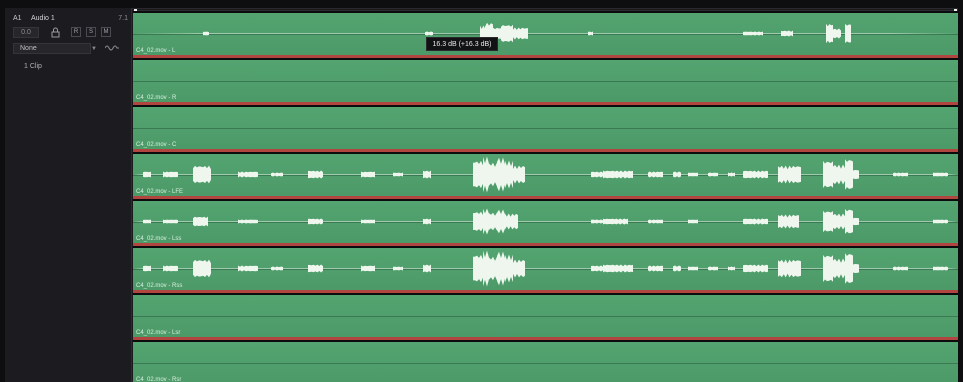 The image size is (963, 382). What do you see at coordinates (76, 32) in the screenshot?
I see `record-button: R` at bounding box center [76, 32].